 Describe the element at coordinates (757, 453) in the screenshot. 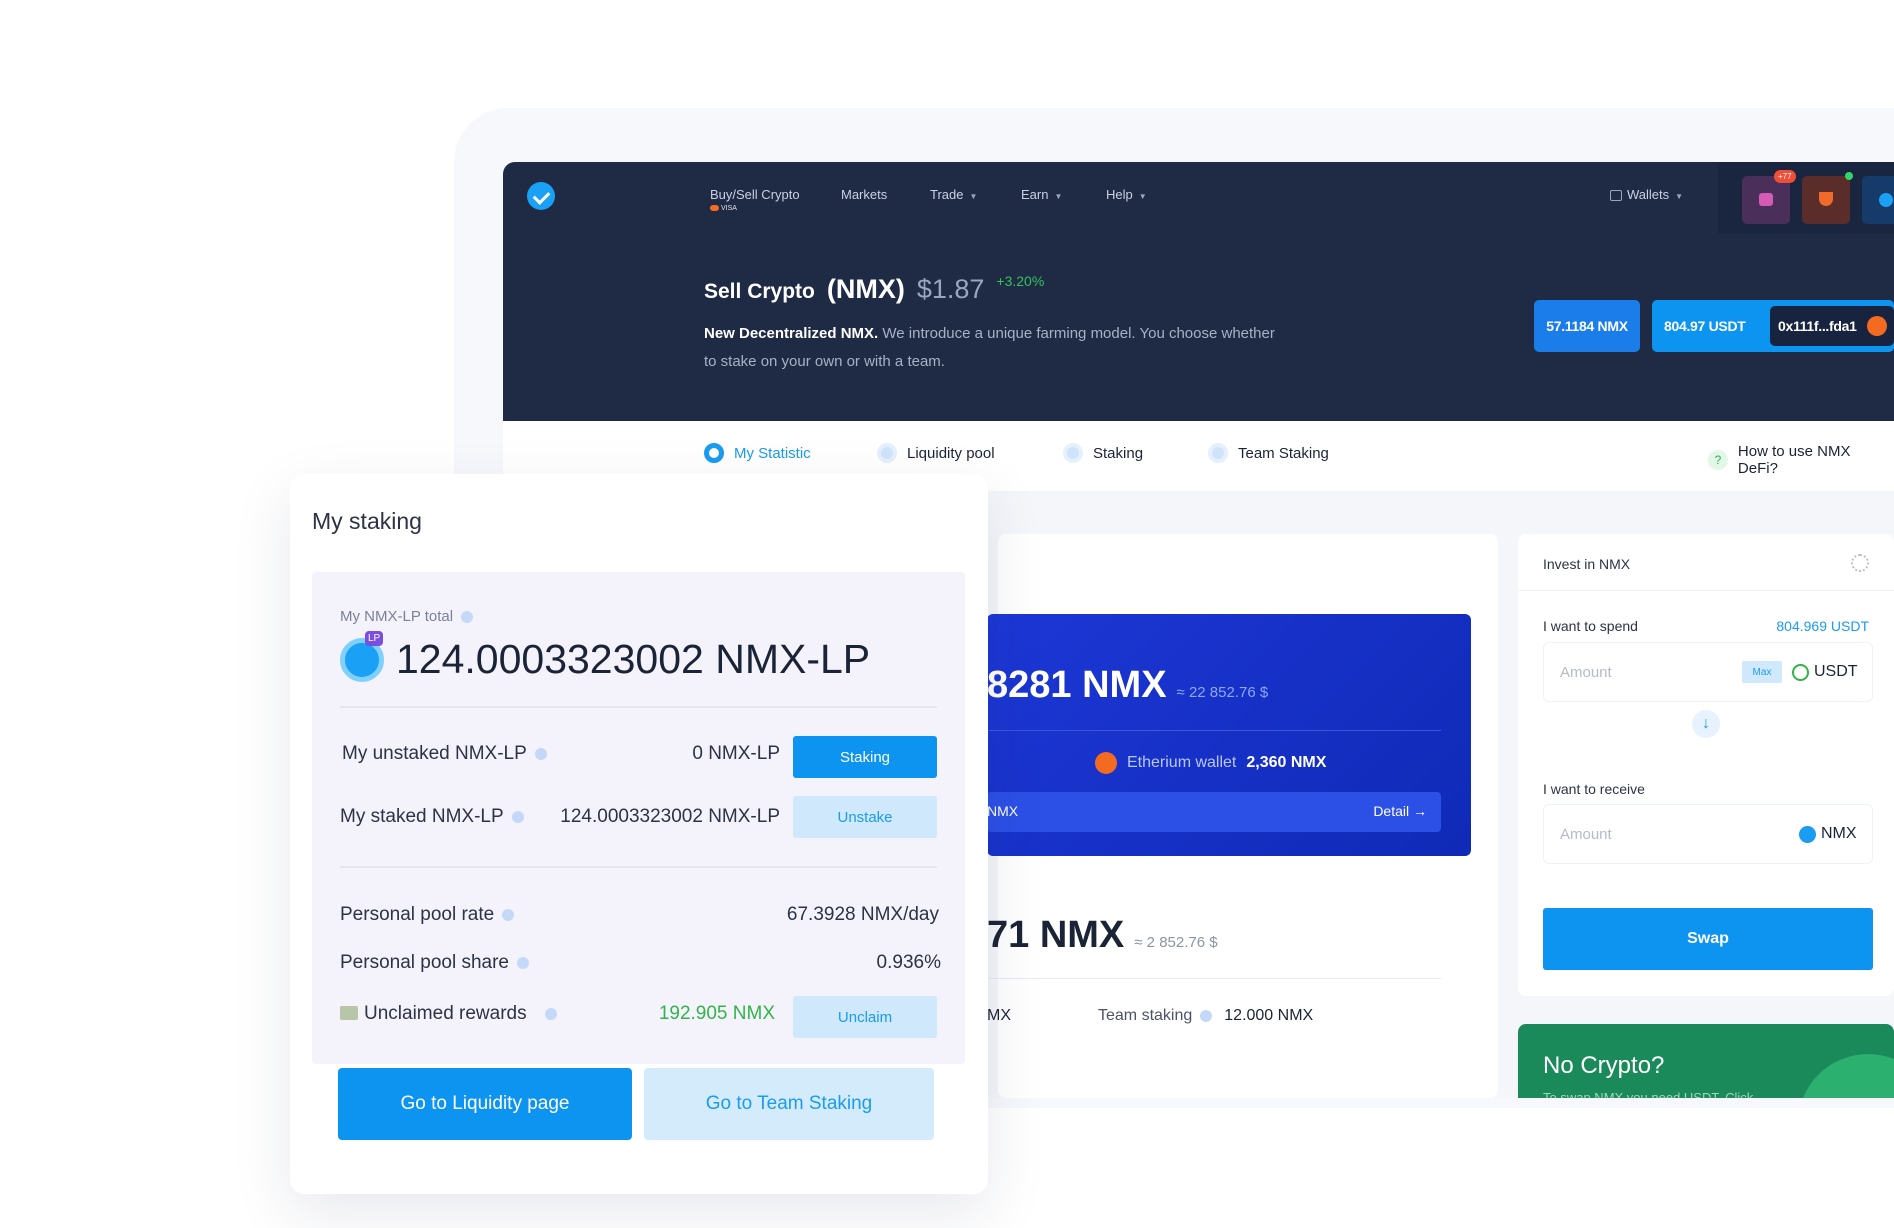

I see `tab-my-statistic: My Statistic` at that location.